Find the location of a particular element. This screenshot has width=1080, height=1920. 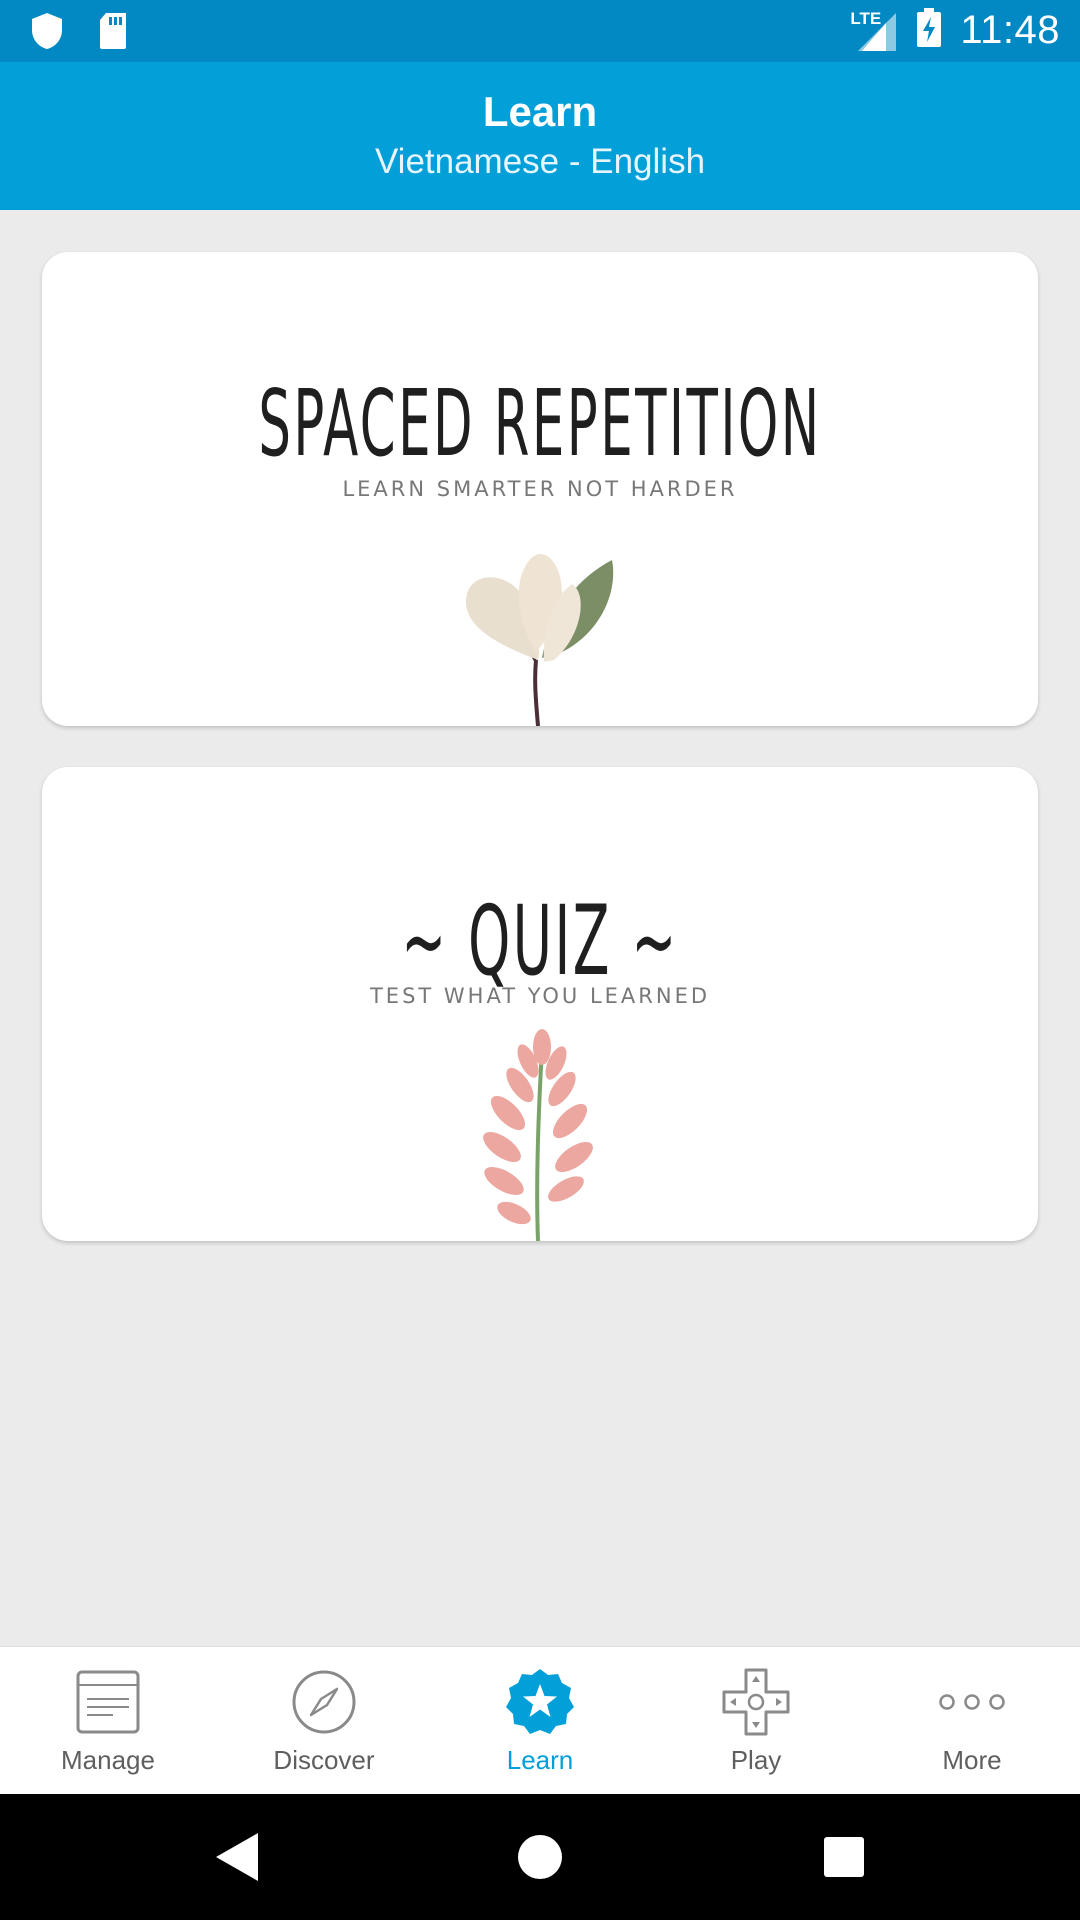

card-title: ~ QUIZ ~ is located at coordinates (540, 941).